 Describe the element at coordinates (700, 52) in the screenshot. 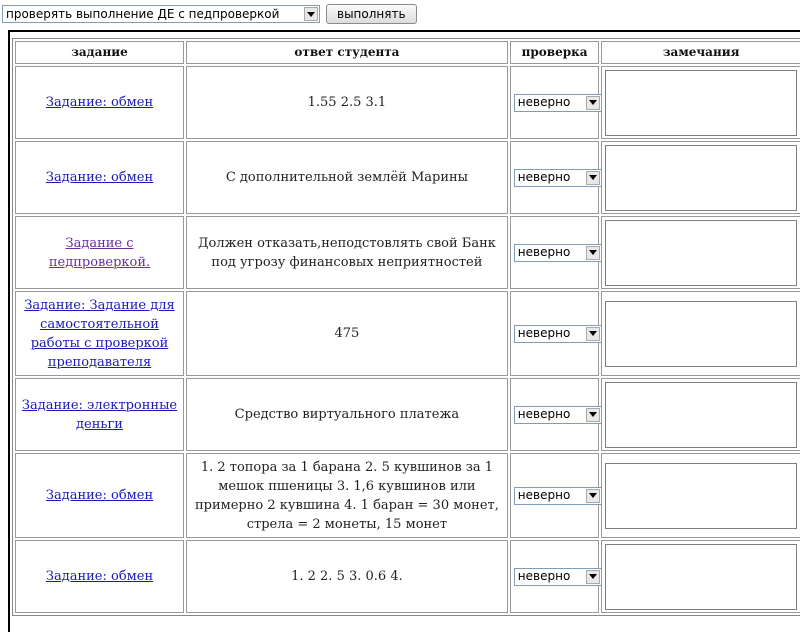

I see `header-remarks: замечания` at that location.